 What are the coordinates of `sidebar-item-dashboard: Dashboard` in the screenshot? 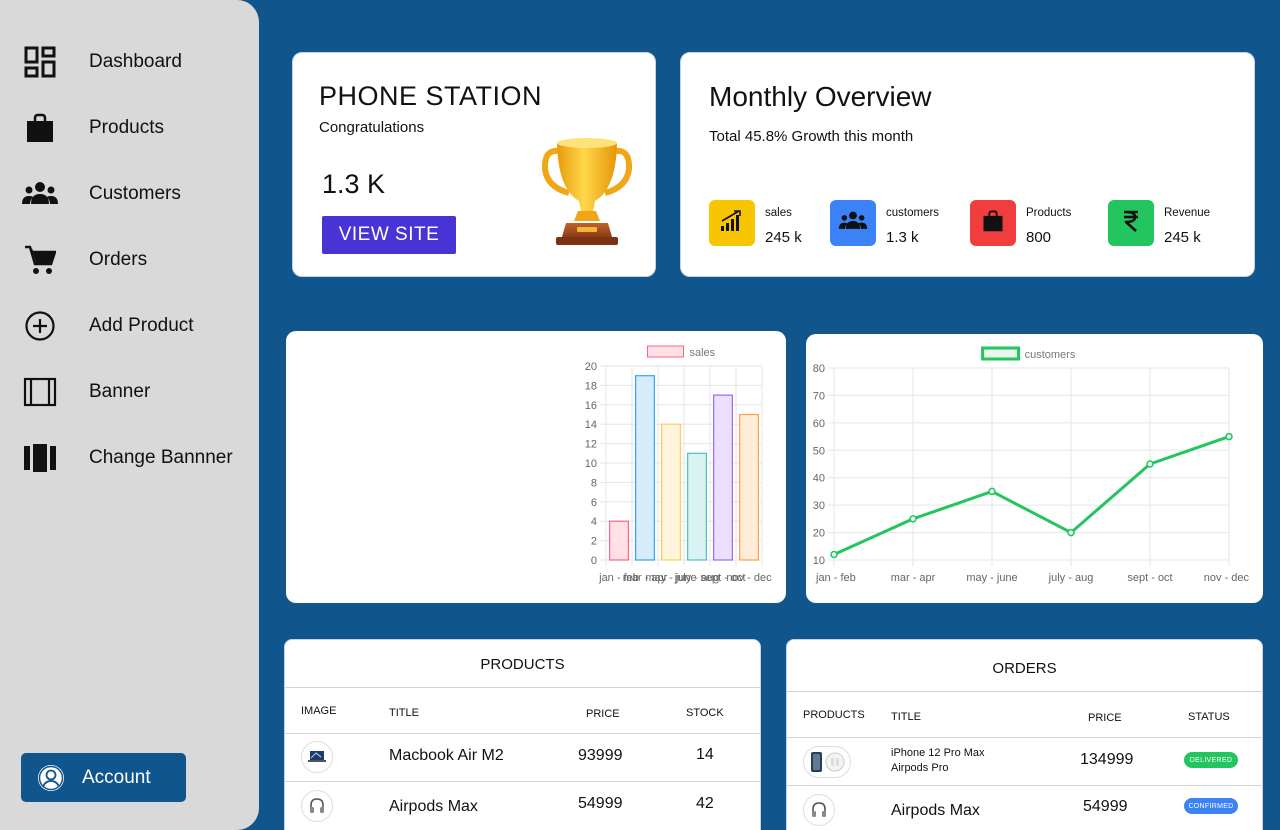 It's located at (129, 62).